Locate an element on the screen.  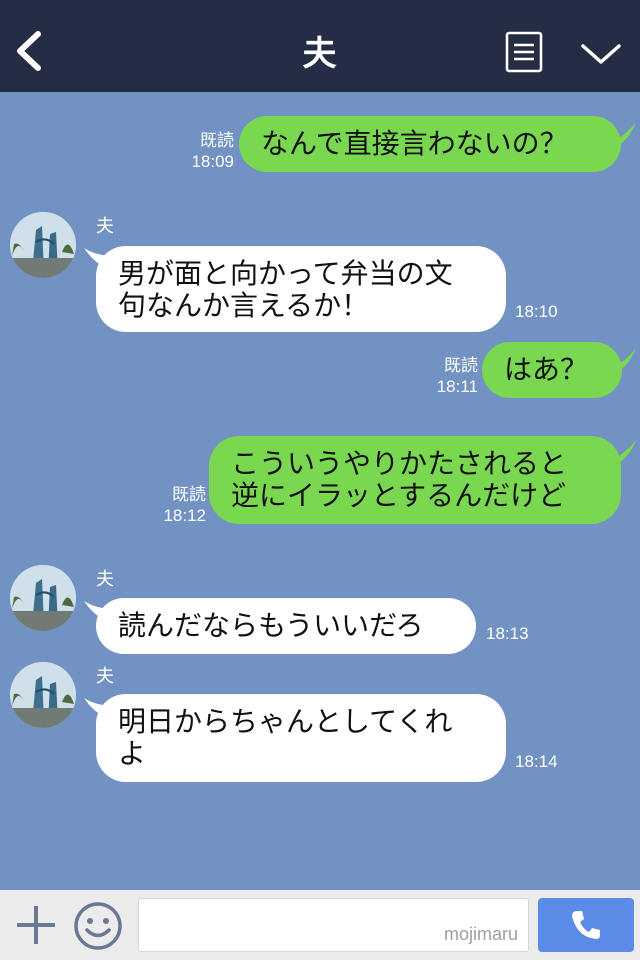
message-text-line: 男が面と向かって弁当の文 is located at coordinates (285, 273).